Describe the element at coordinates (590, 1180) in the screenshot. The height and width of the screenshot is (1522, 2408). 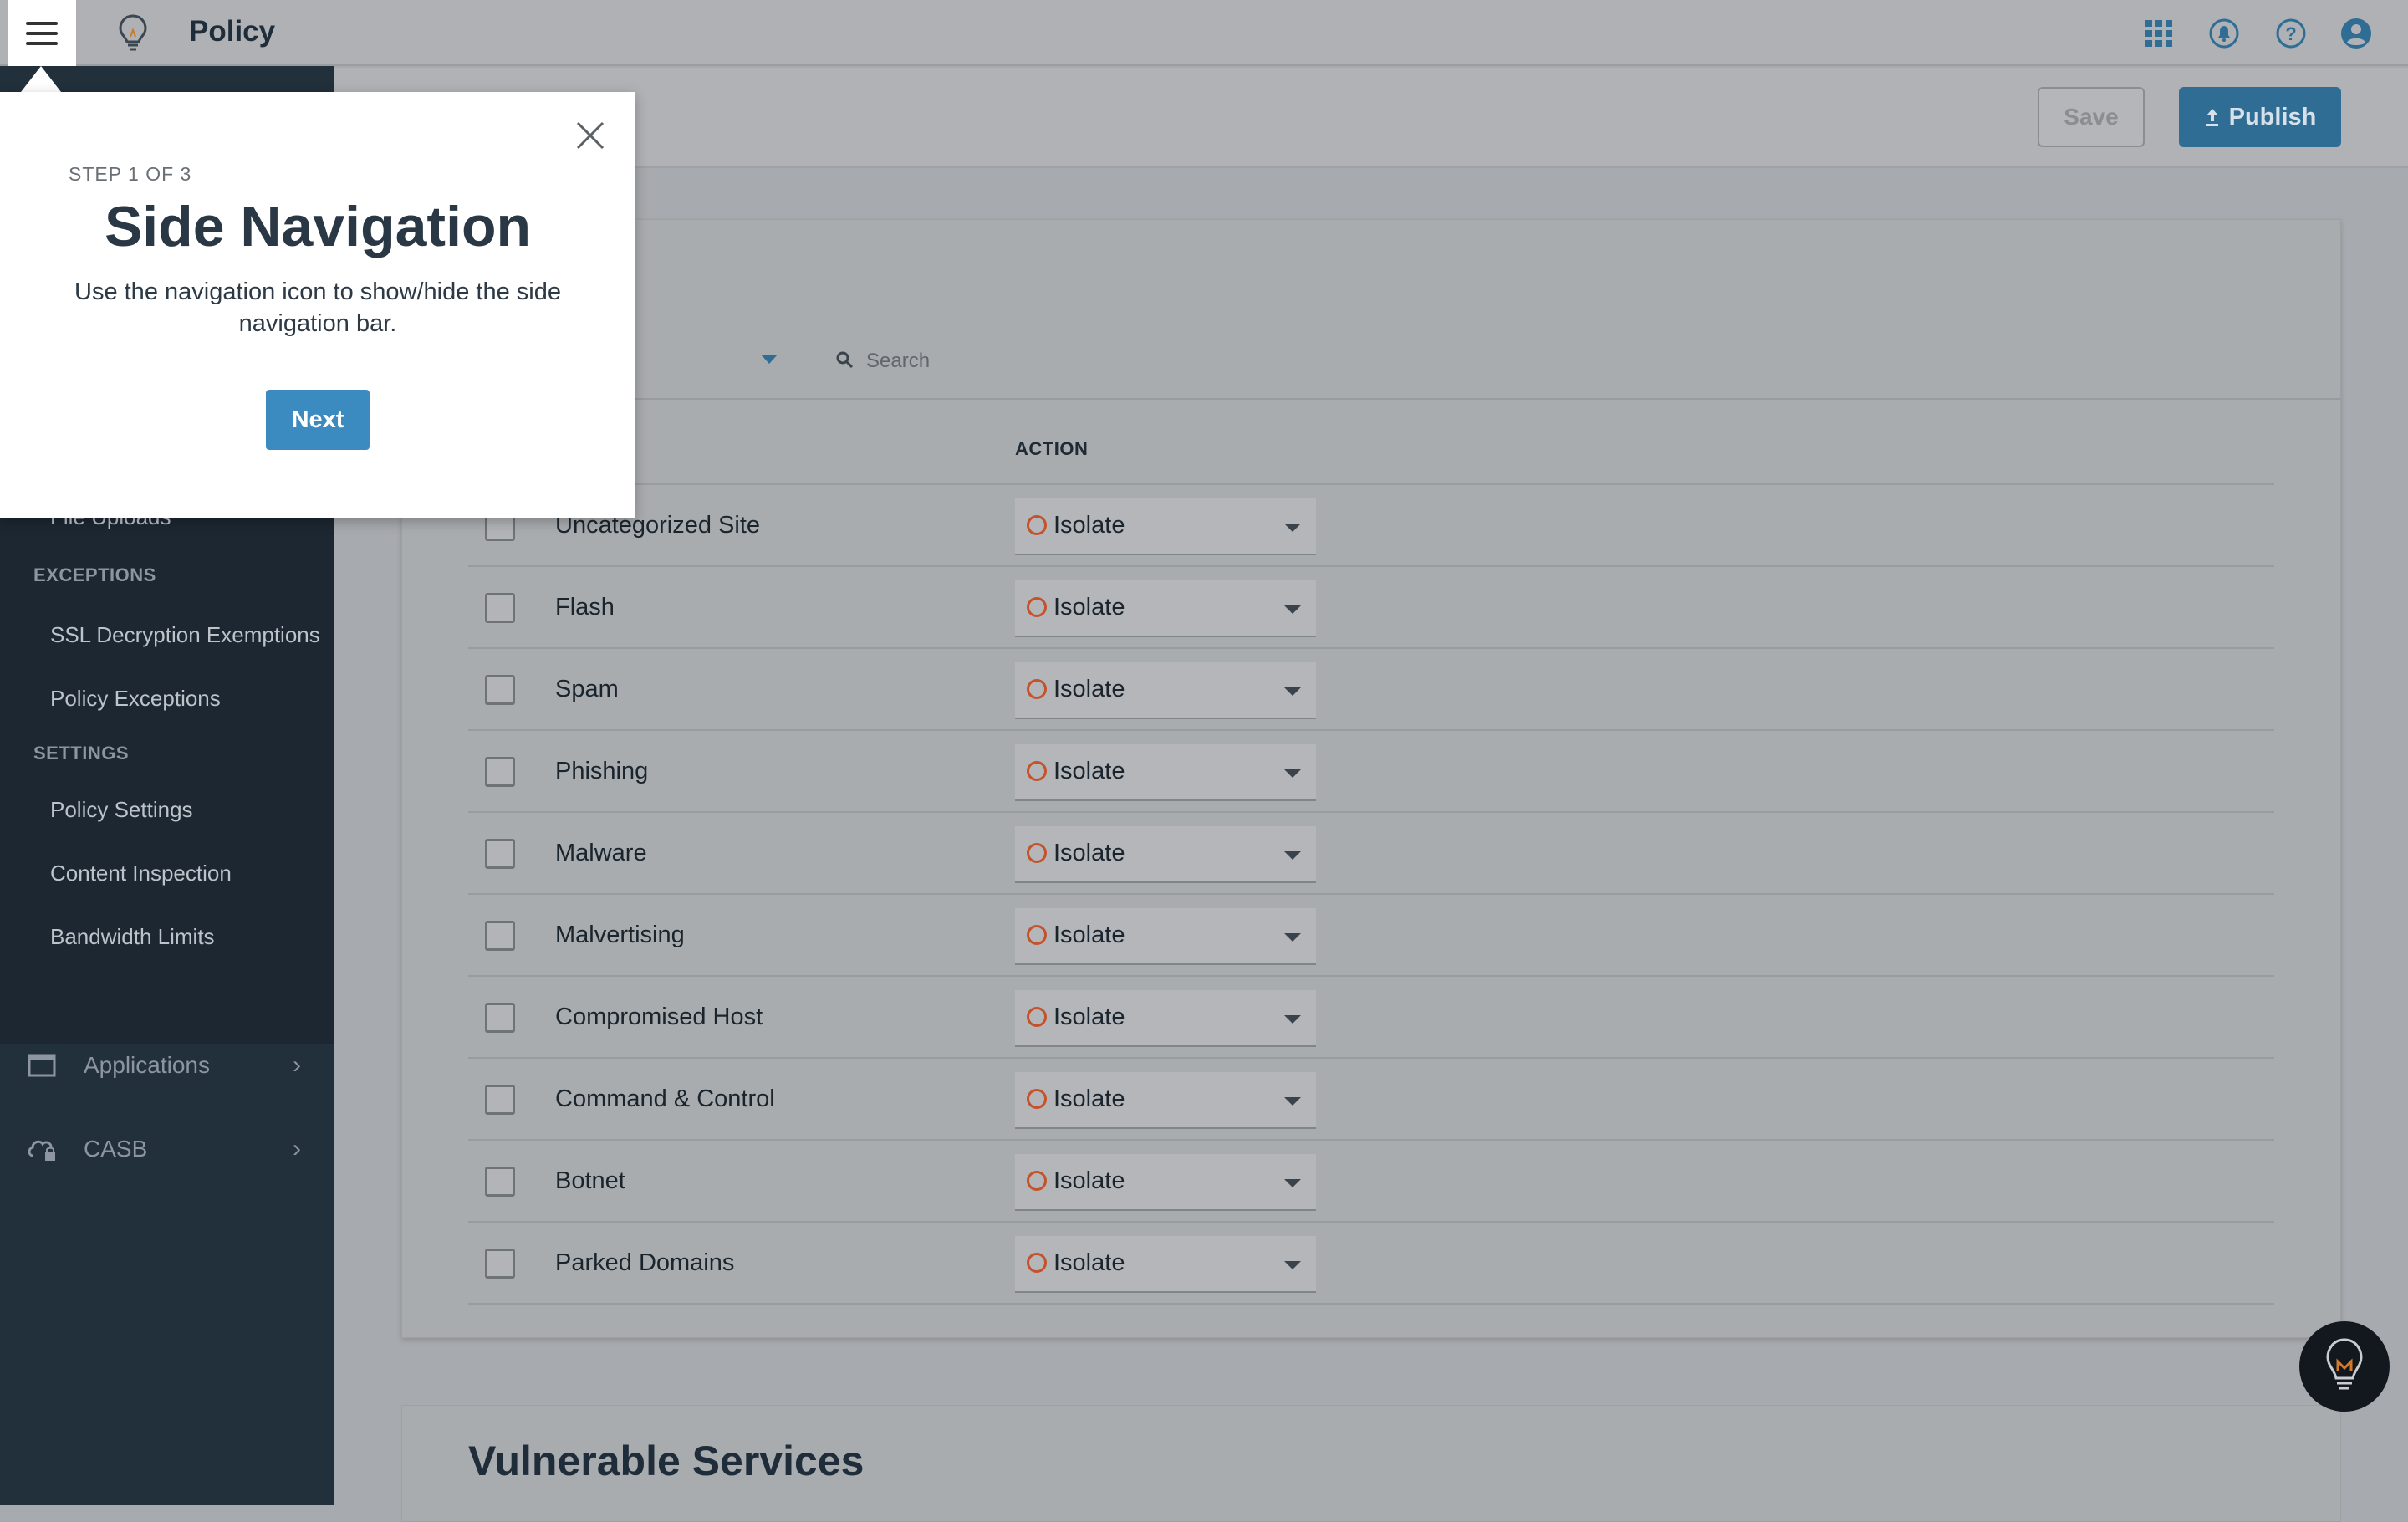
I see `category-name: Botnet` at that location.